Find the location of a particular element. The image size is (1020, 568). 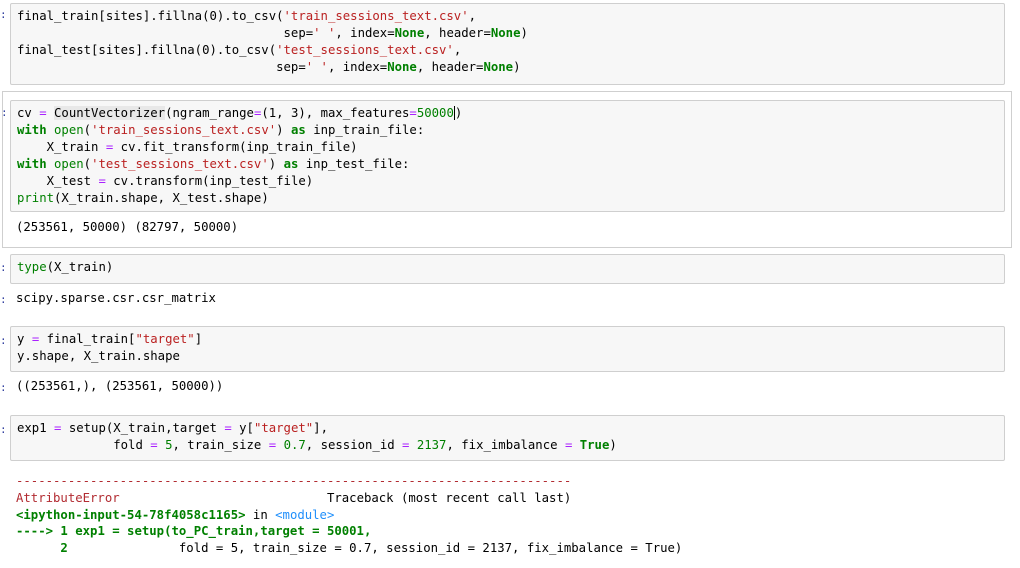

output-text-4: ((253561,), (253561, 50000)) is located at coordinates (120, 386).